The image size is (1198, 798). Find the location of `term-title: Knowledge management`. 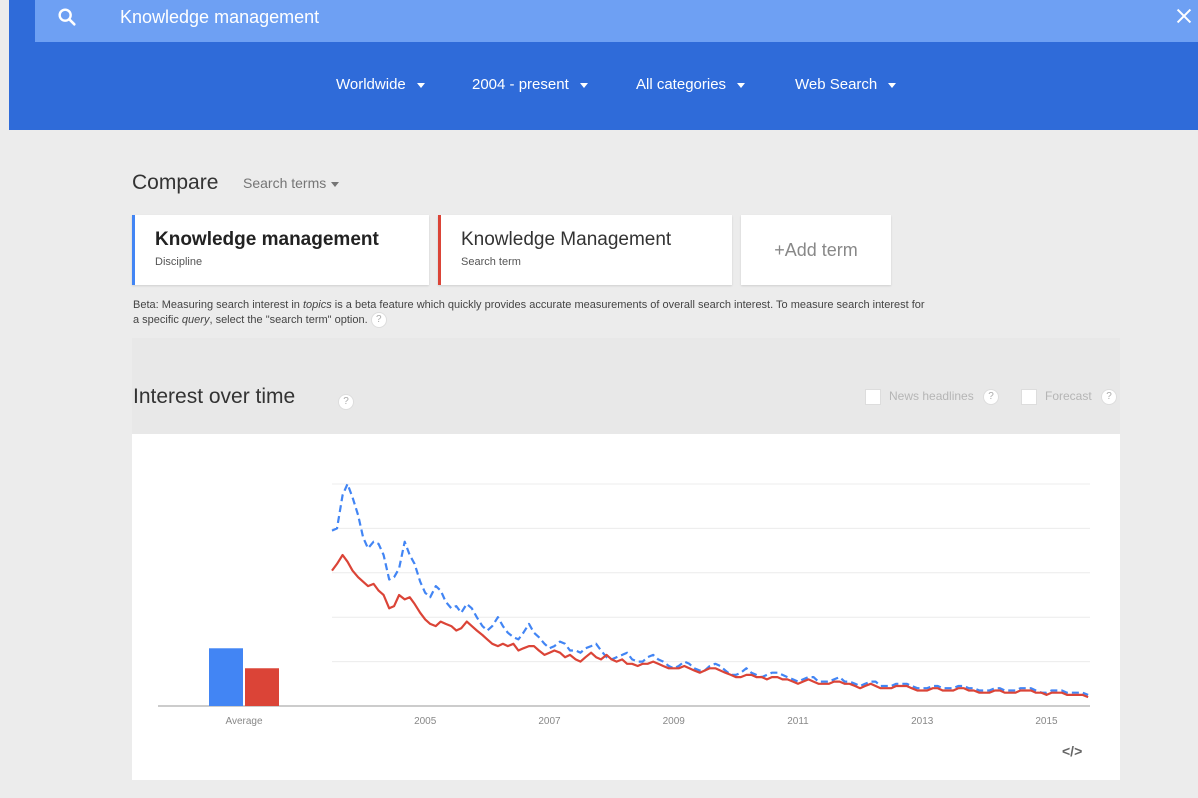

term-title: Knowledge management is located at coordinates (267, 239).